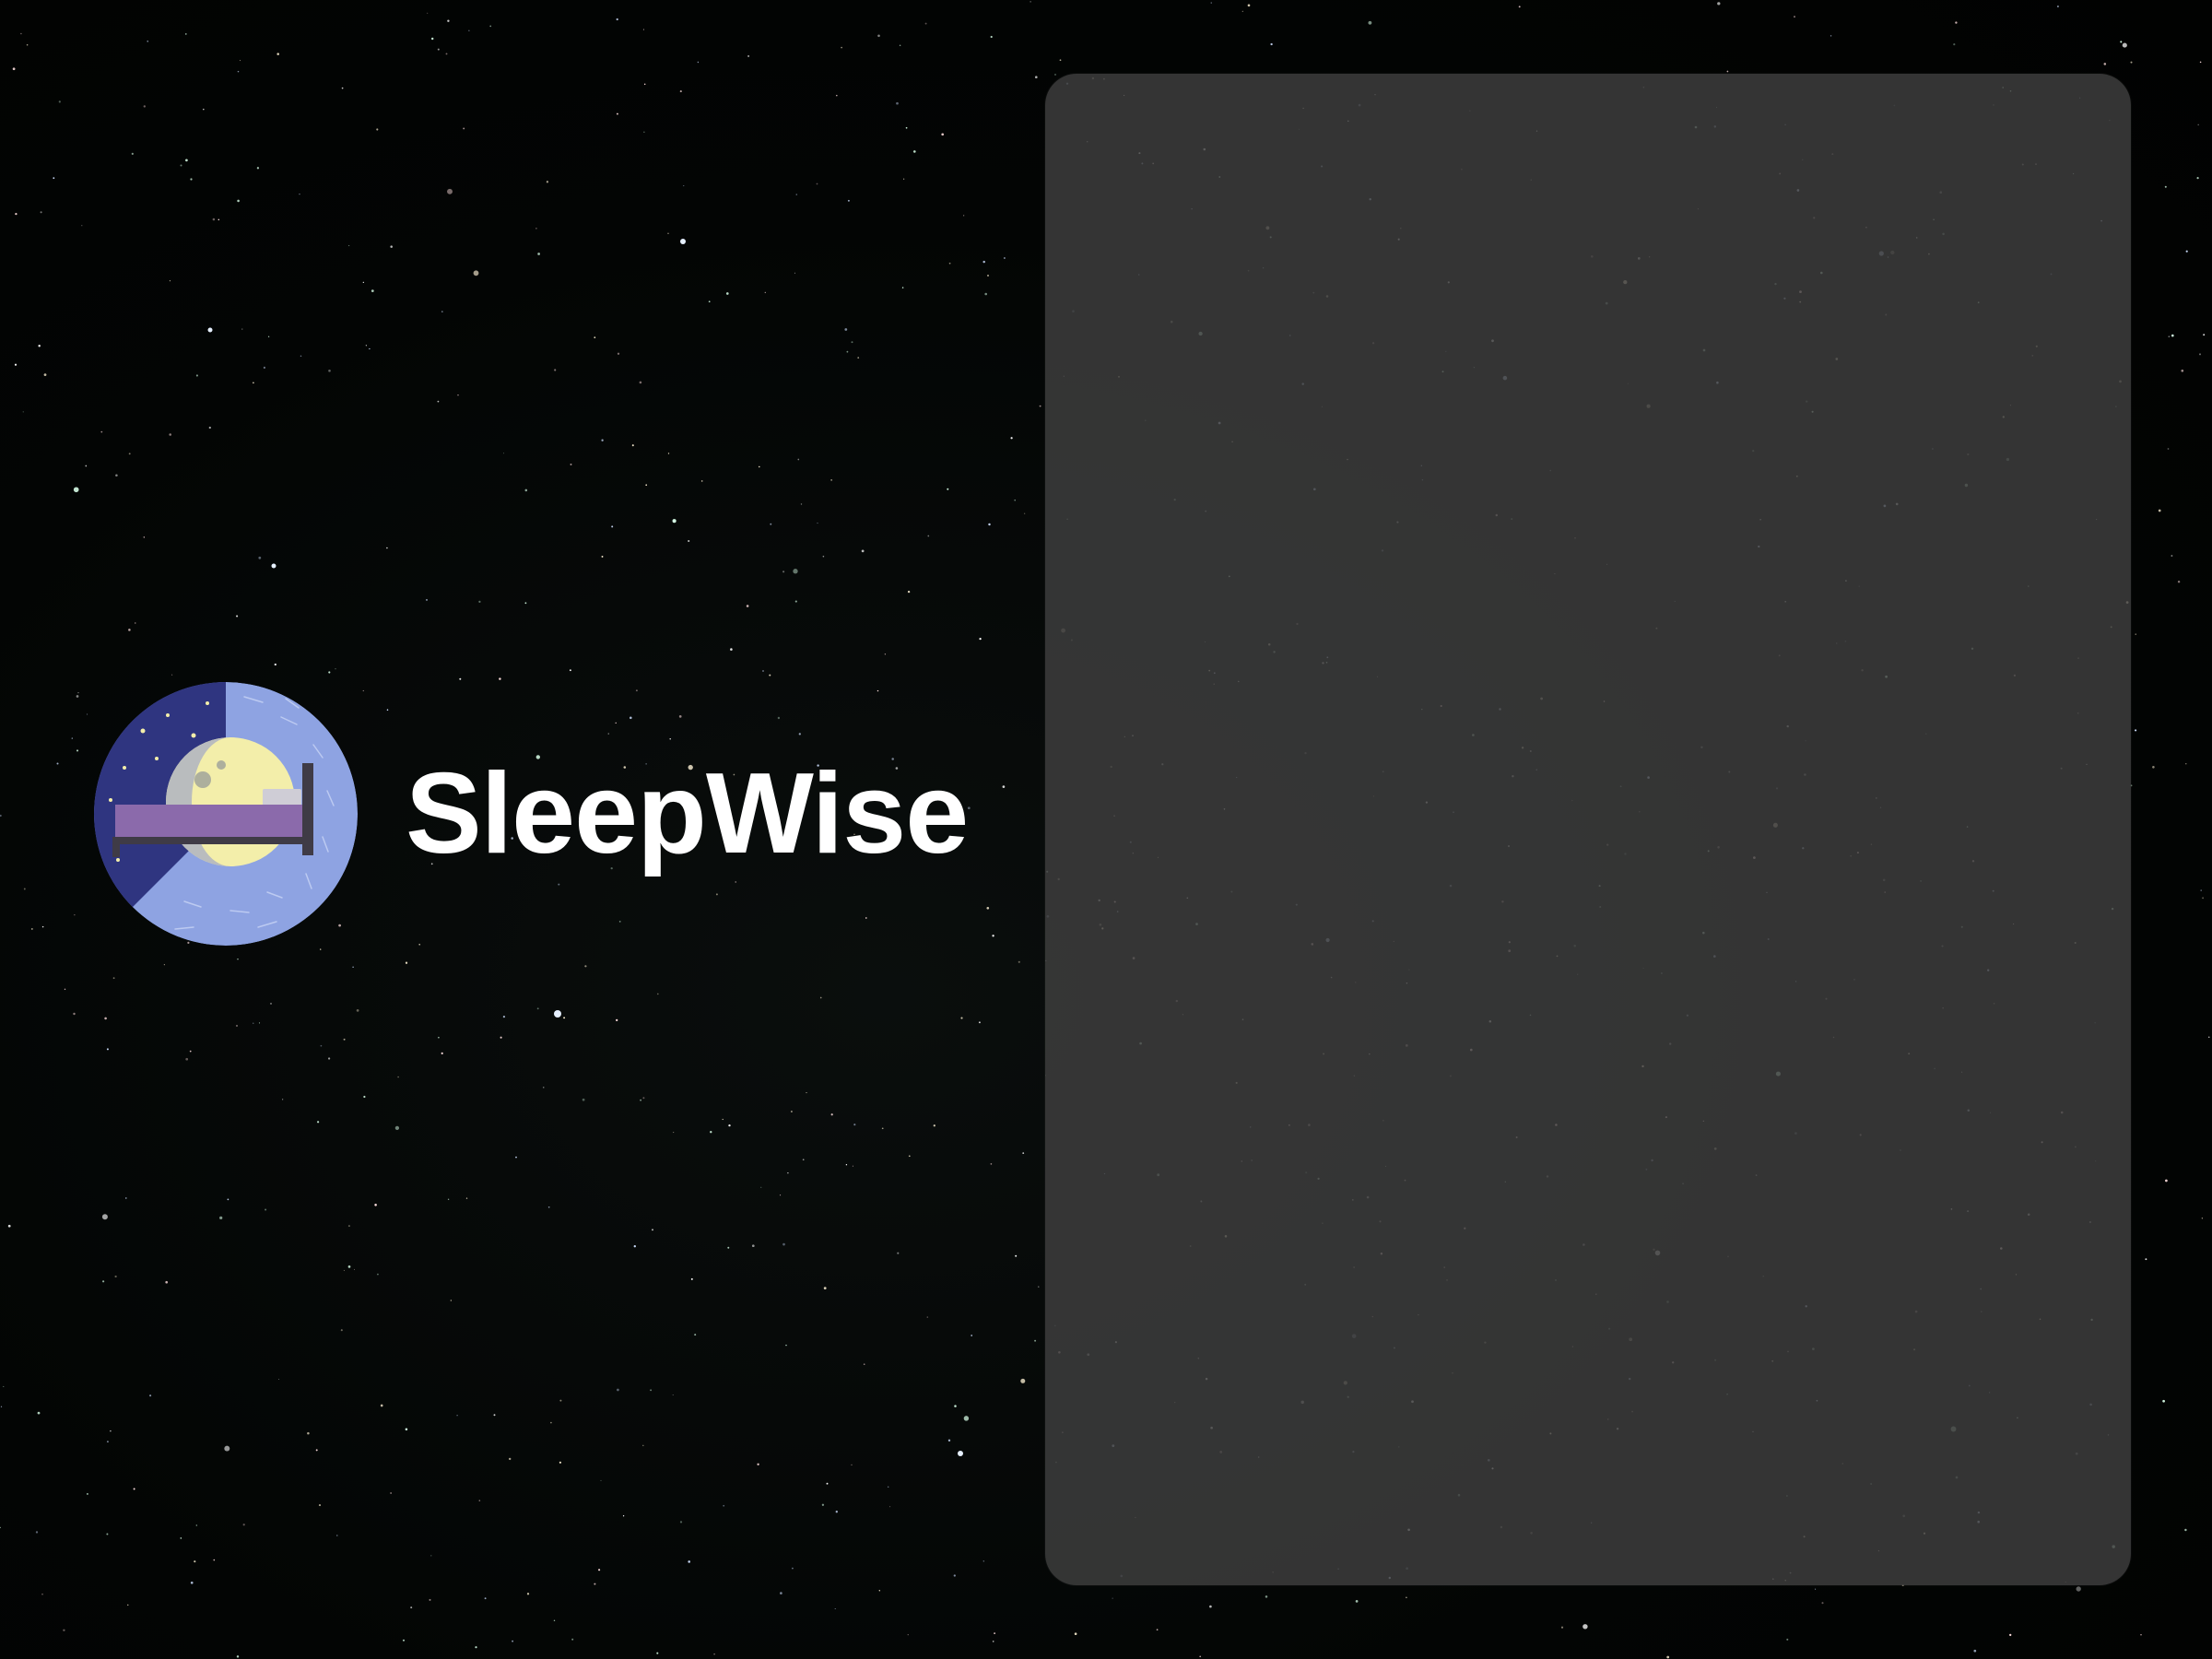 The height and width of the screenshot is (1659, 2212). I want to click on brand-header: SleepWise, so click(530, 813).